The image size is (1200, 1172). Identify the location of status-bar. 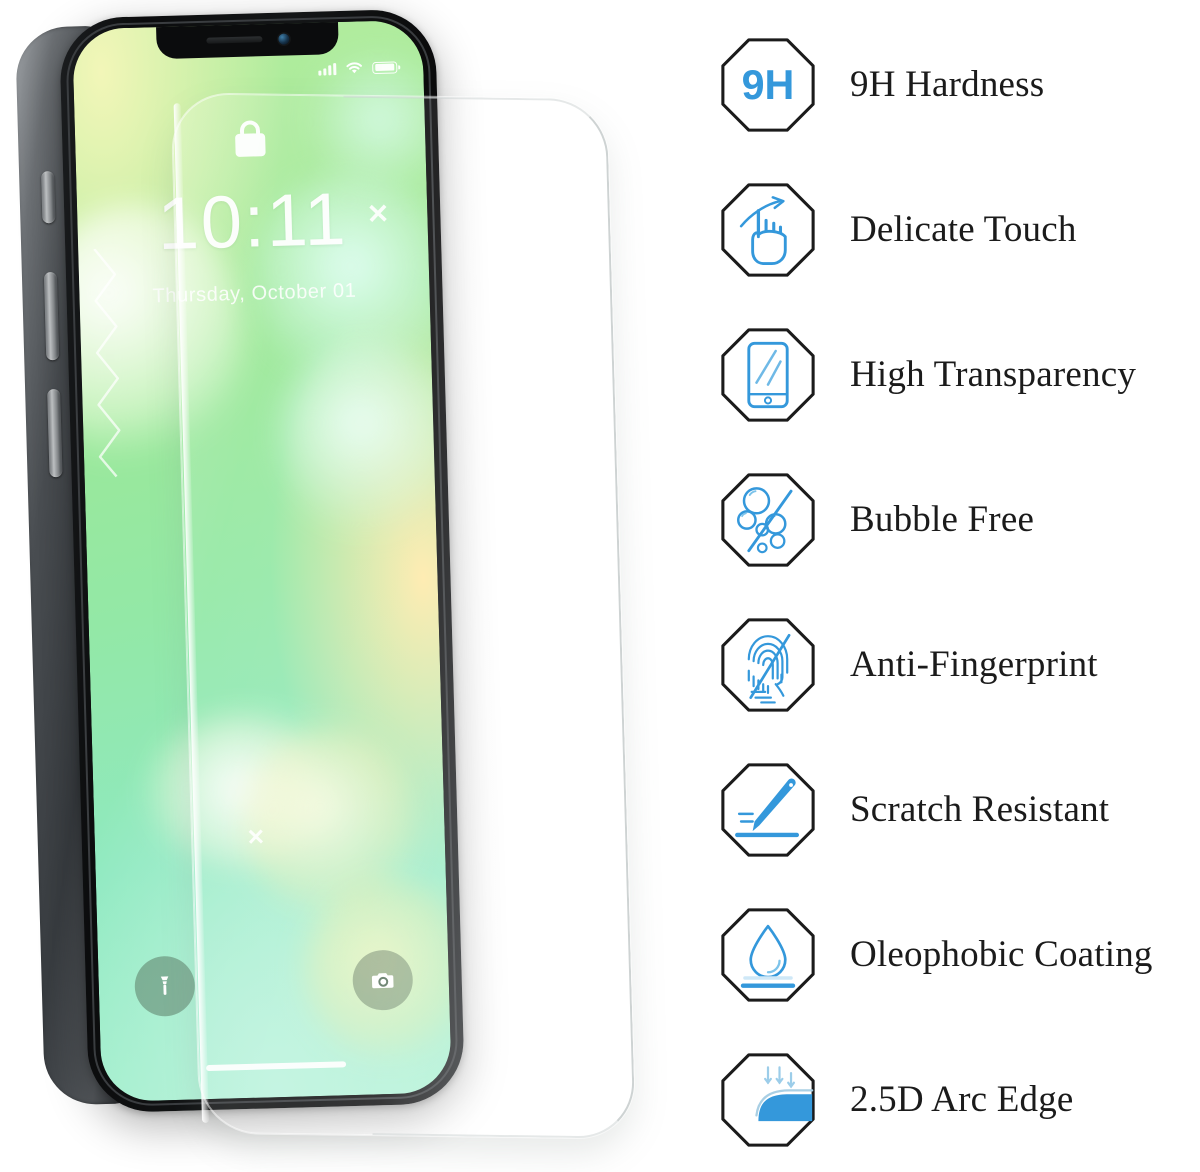
(358, 68).